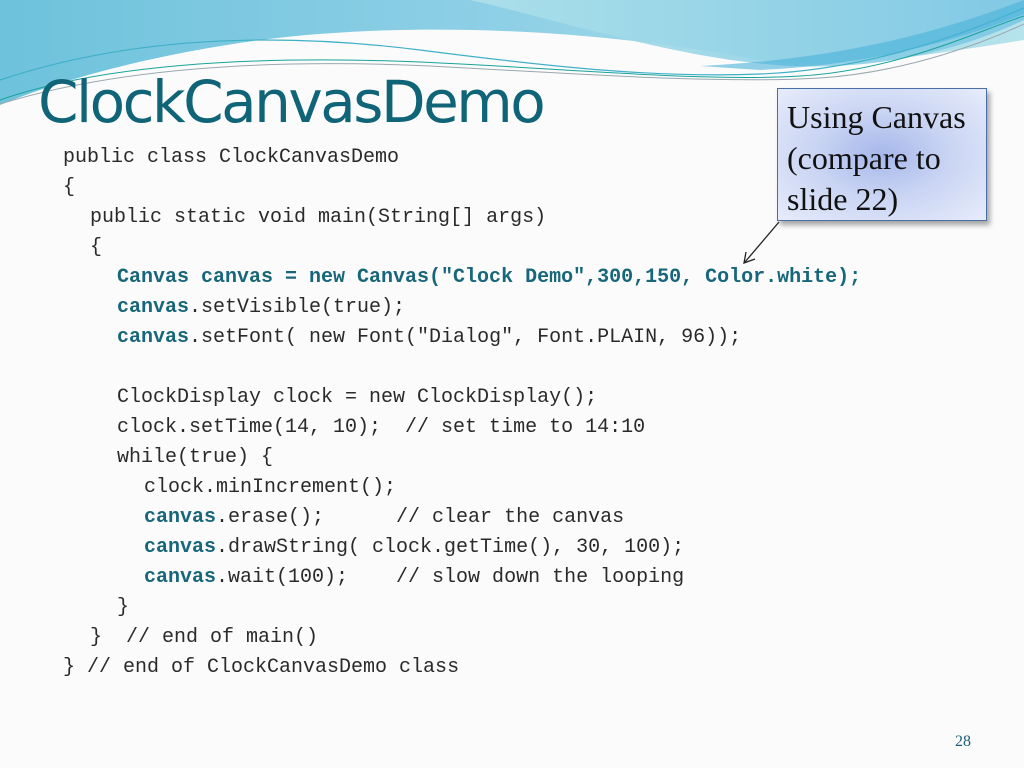  I want to click on code-text: } // end of main(), so click(204, 637).